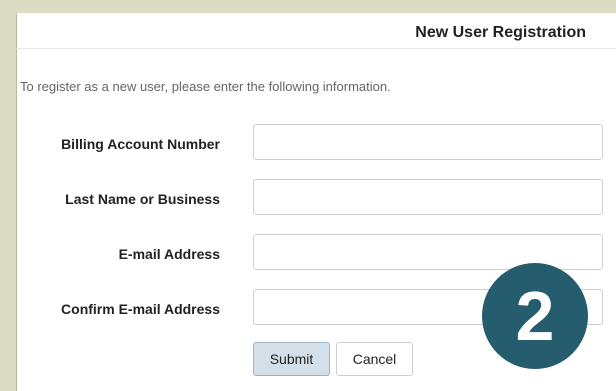  What do you see at coordinates (428, 197) in the screenshot?
I see `last-name-input` at bounding box center [428, 197].